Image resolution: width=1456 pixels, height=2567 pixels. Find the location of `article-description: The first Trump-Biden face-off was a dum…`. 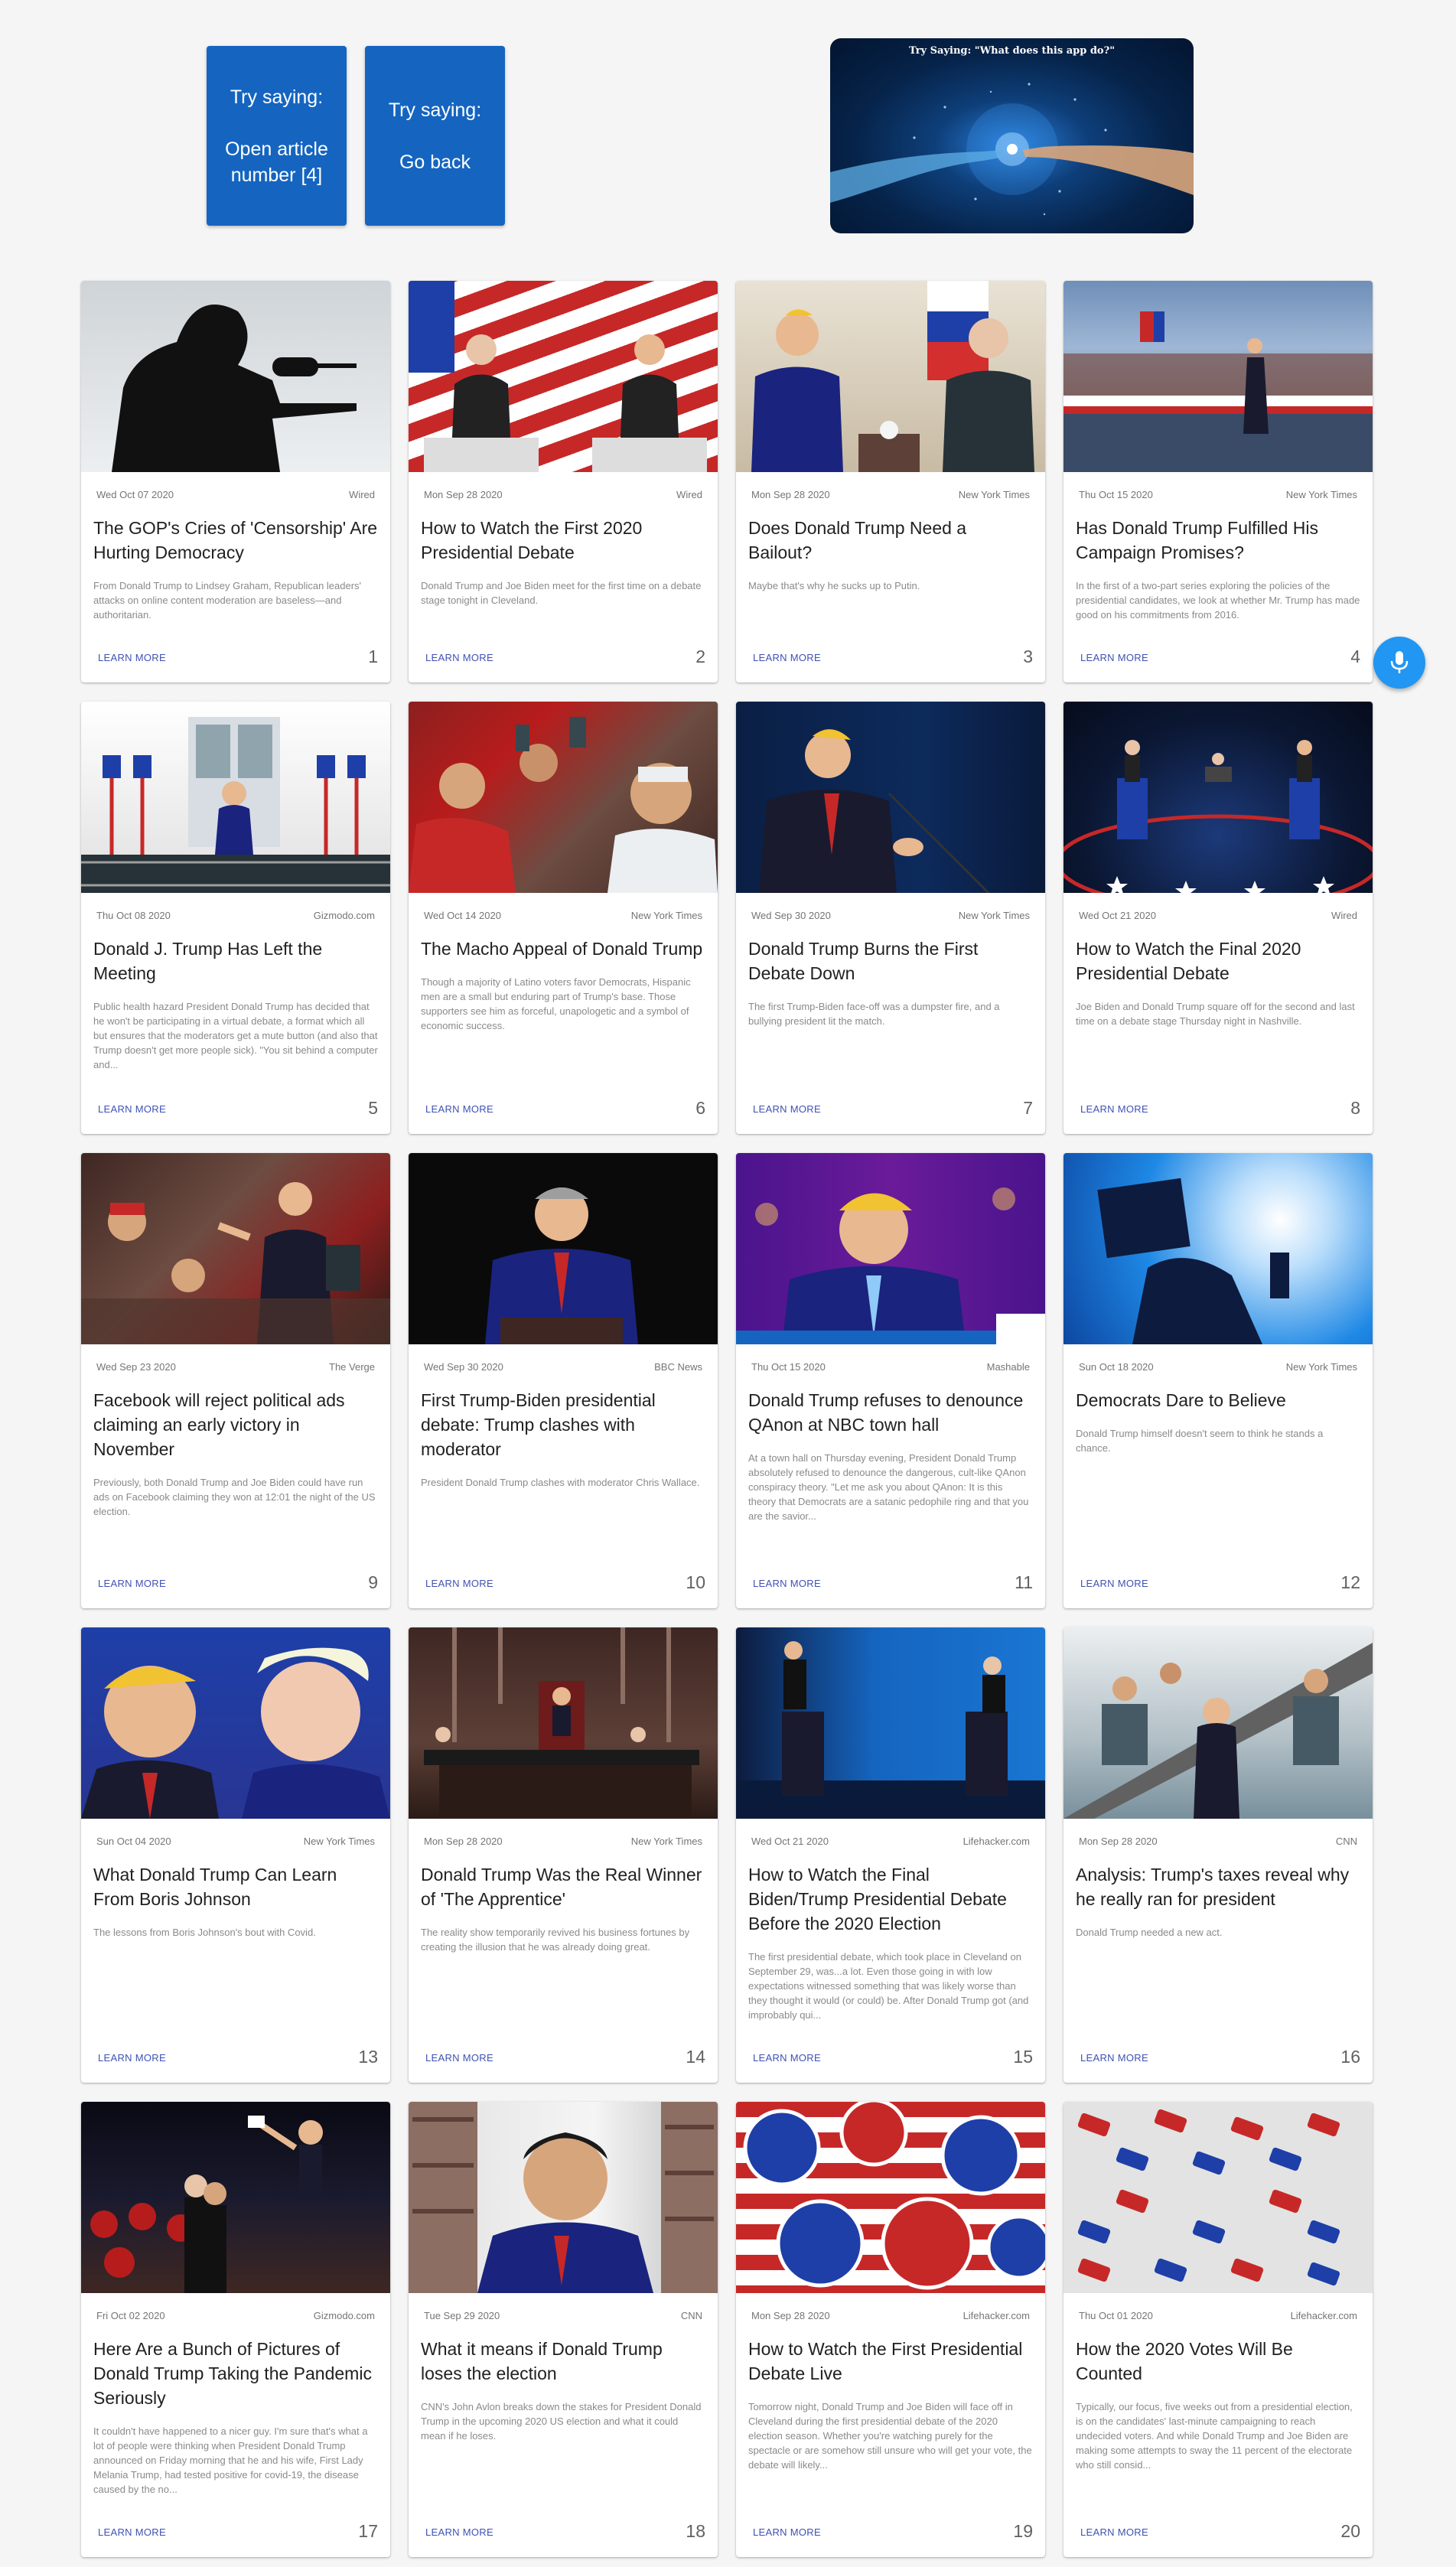

article-description: The first Trump-Biden face-off was a dum… is located at coordinates (874, 1014).